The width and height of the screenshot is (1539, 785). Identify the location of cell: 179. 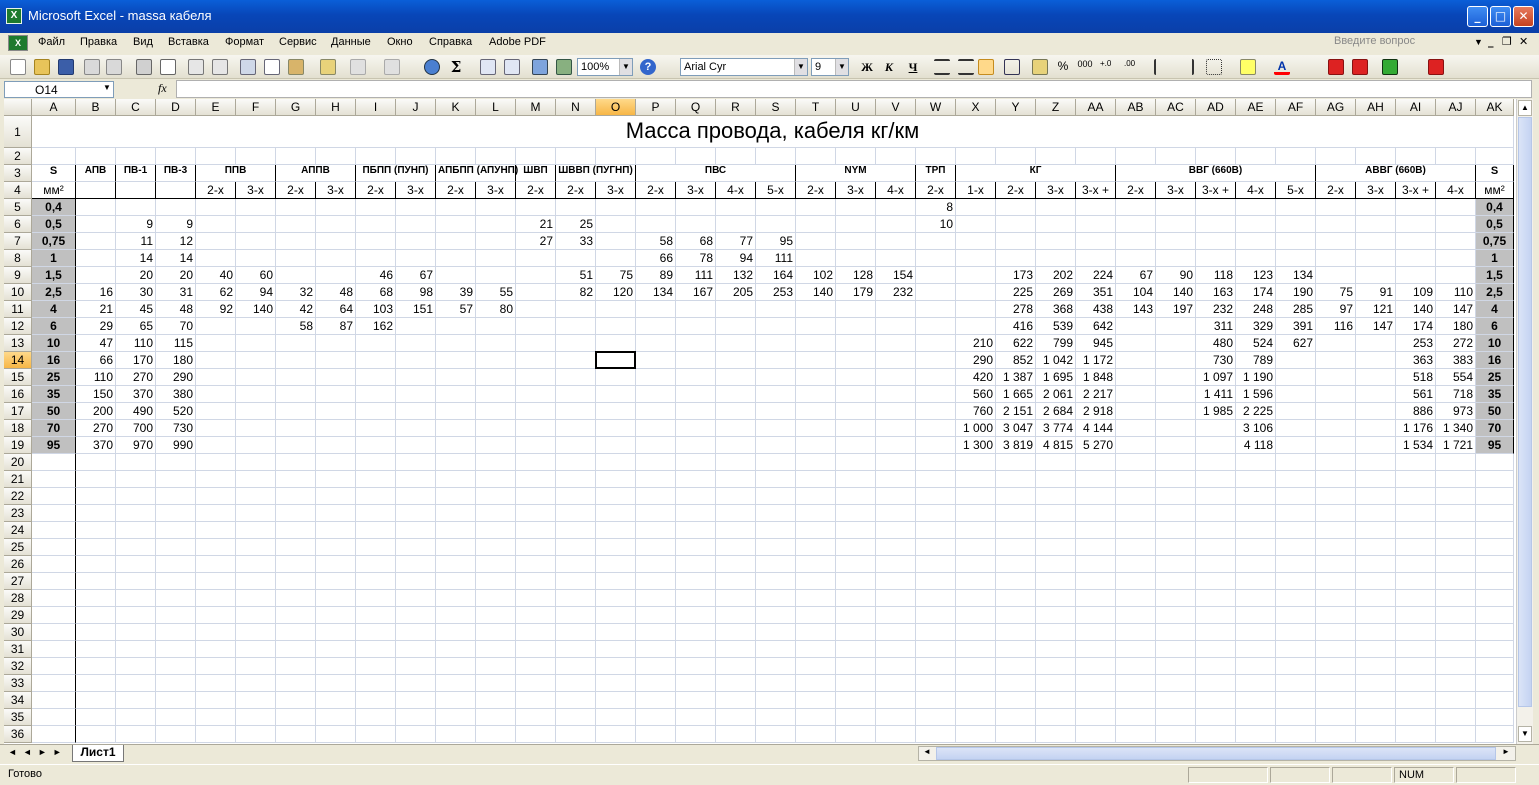
(856, 292).